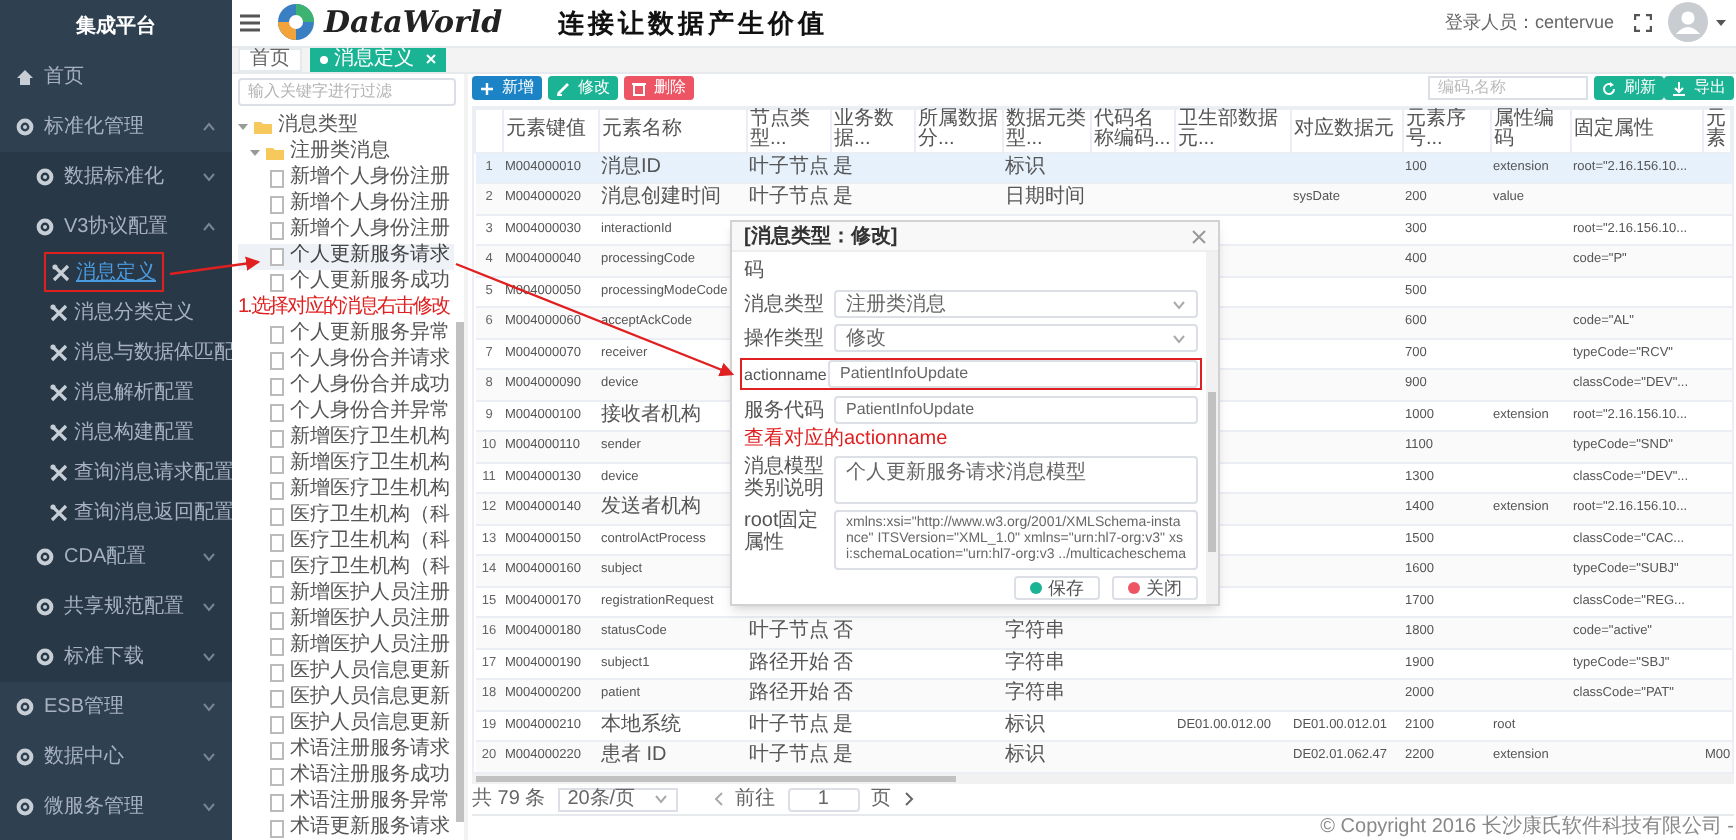 This screenshot has width=1736, height=840. What do you see at coordinates (345, 308) in the screenshot?
I see `annotation-text: 1.选择对应的消息右击修改` at bounding box center [345, 308].